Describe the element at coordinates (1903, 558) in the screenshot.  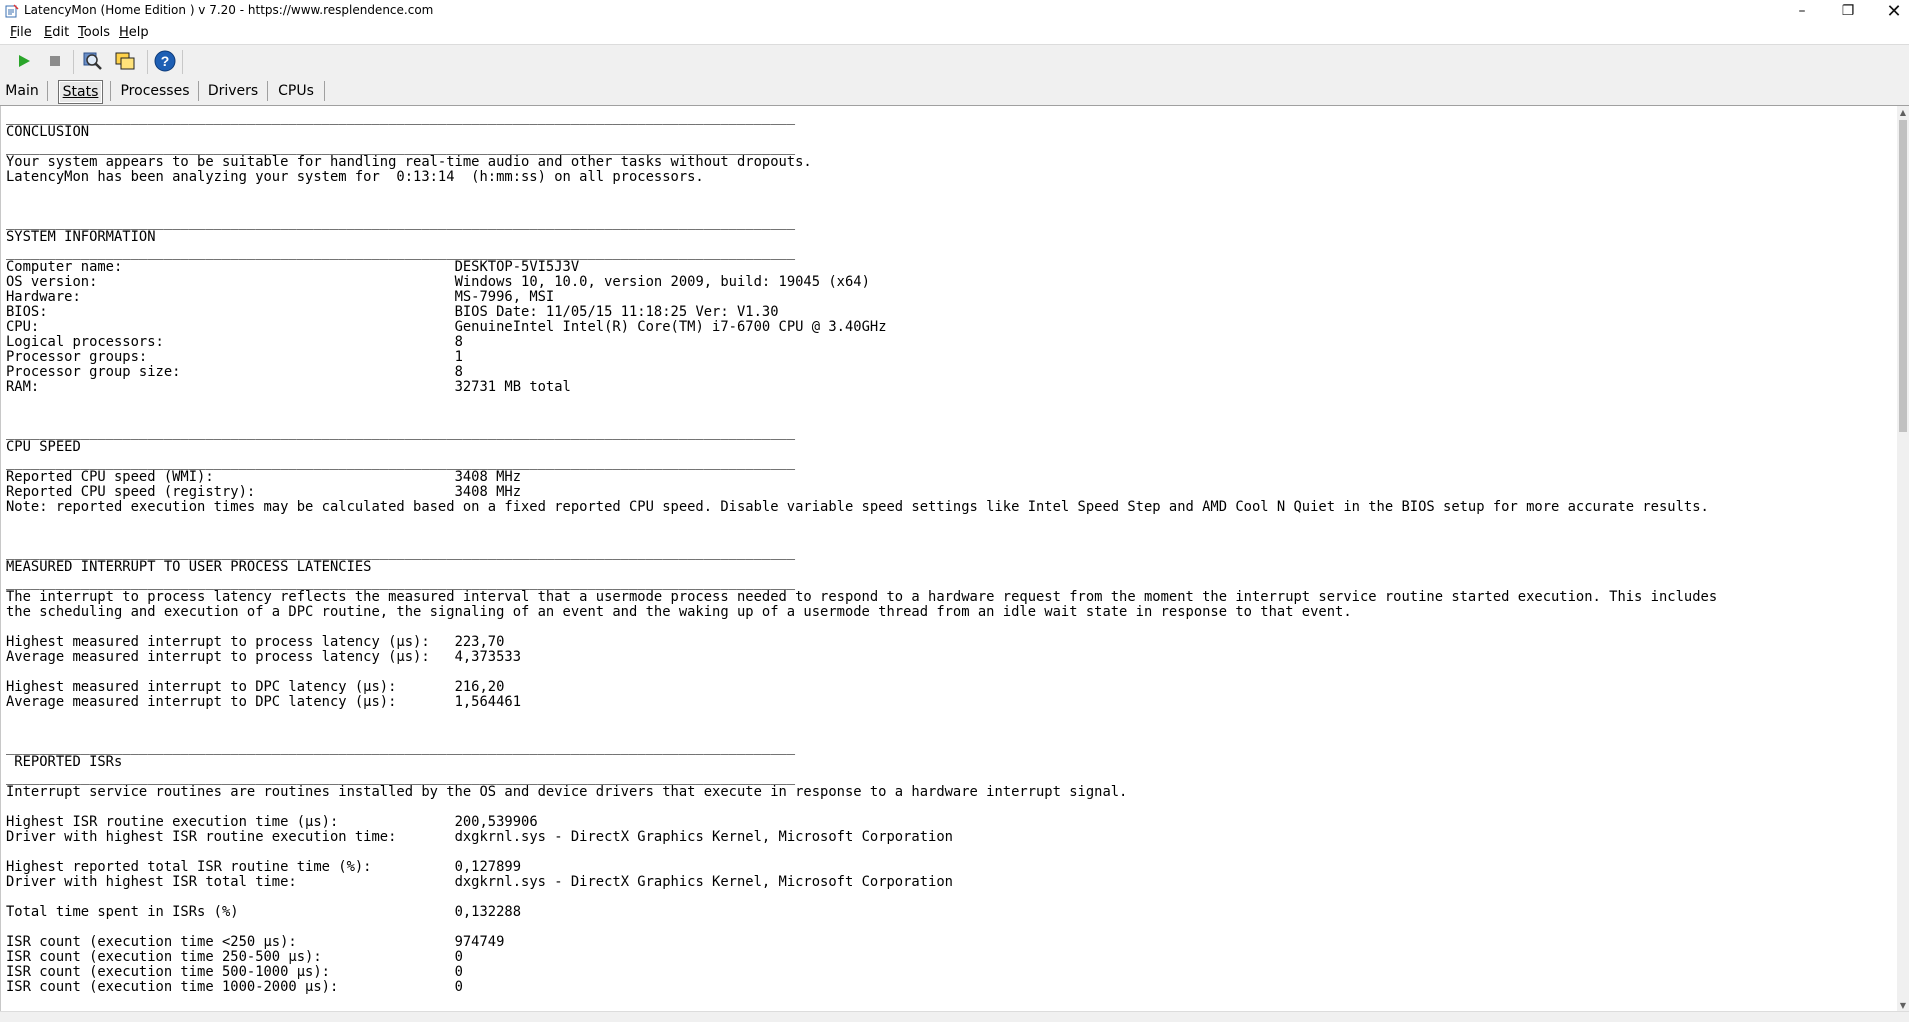
I see `vertical-scrollbar: ▲ ▼` at that location.